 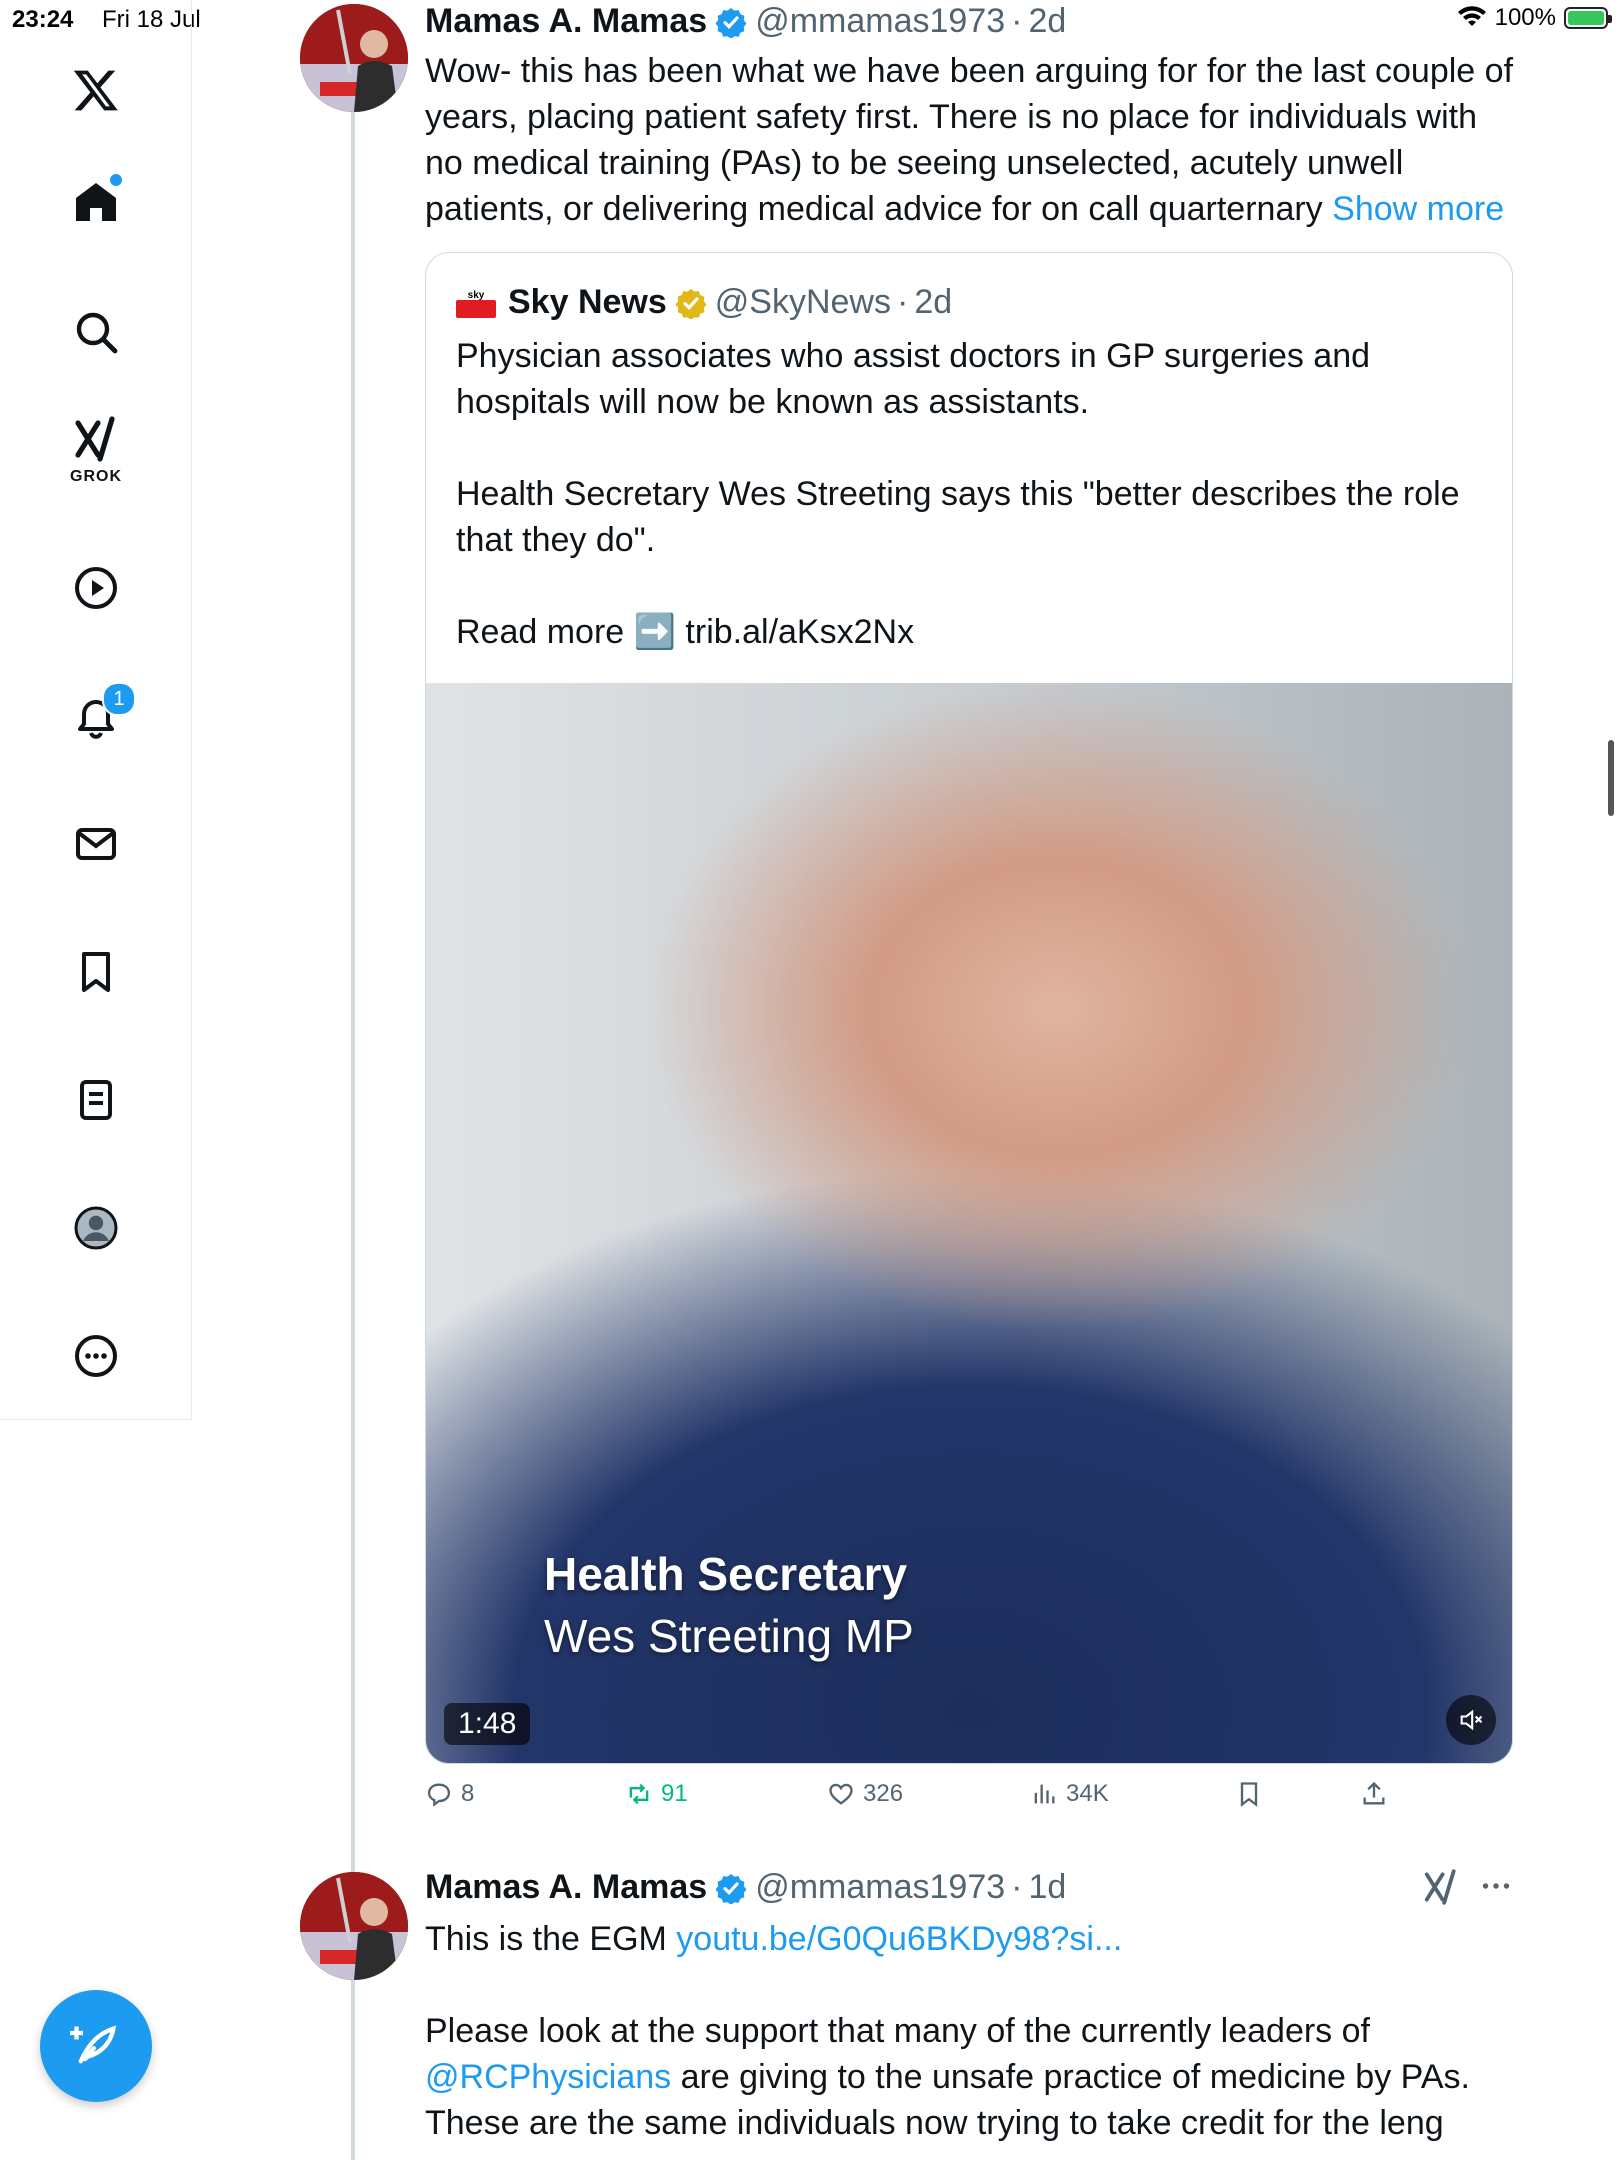 What do you see at coordinates (96, 844) in the screenshot?
I see `messages-envelope-icon` at bounding box center [96, 844].